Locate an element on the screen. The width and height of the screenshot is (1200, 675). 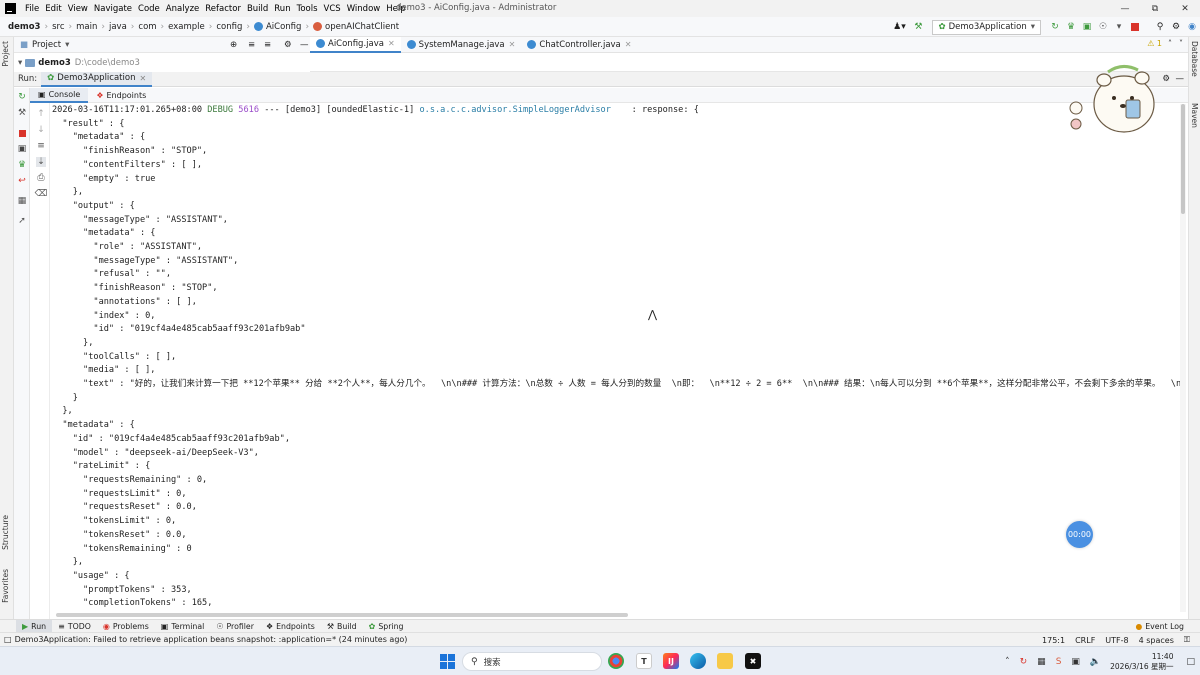
ime-icon: ▦ is located at coordinates (1041, 662).